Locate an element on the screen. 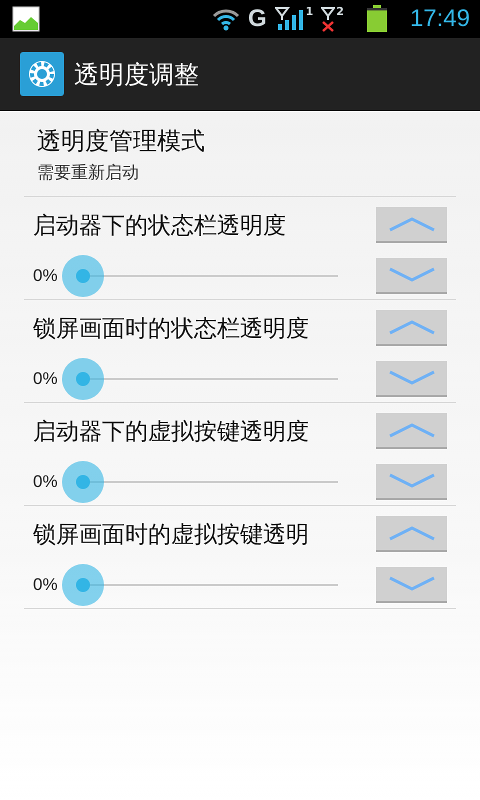 This screenshot has width=480, height=800. settings-icon is located at coordinates (42, 74).